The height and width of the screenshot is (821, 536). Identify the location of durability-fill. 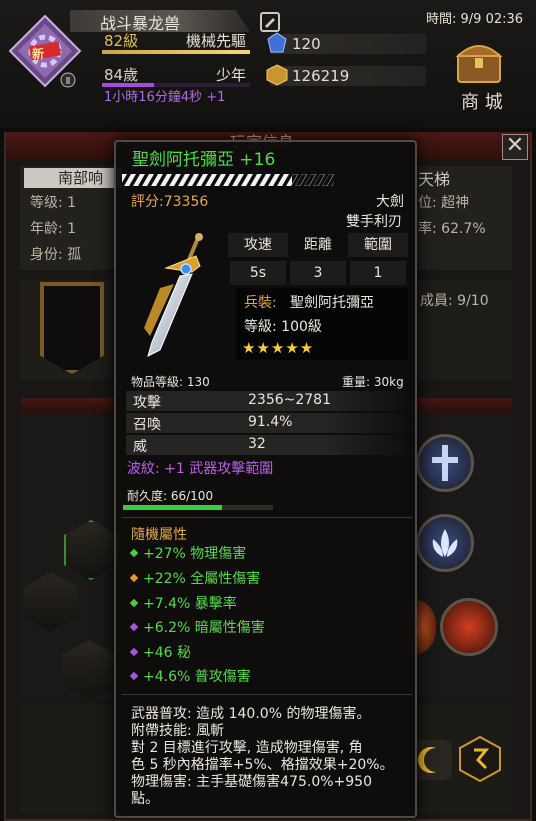
(172, 507).